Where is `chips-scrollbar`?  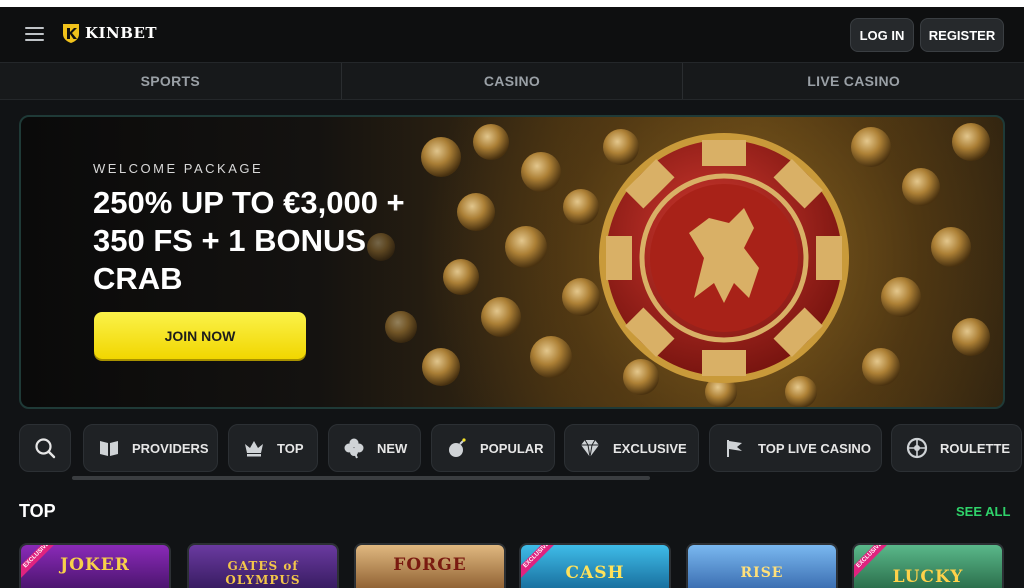 chips-scrollbar is located at coordinates (361, 478).